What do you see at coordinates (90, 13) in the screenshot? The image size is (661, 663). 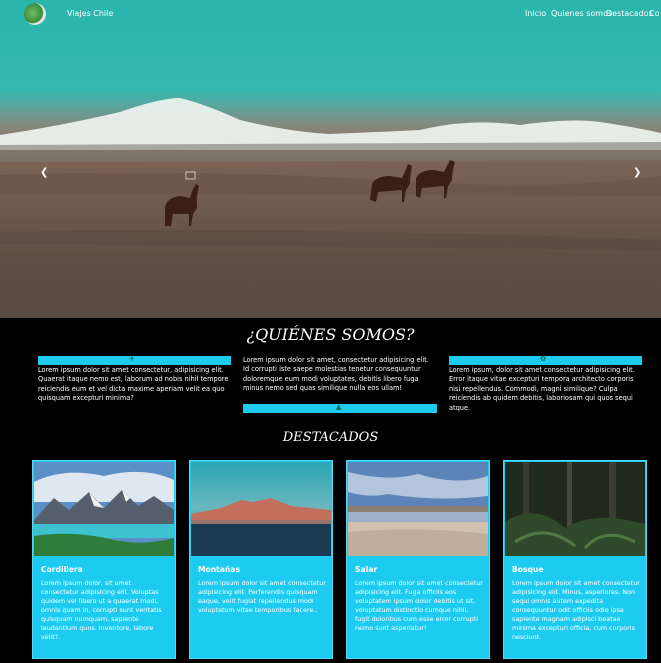 I see `brand-name: Viajes Chile` at bounding box center [90, 13].